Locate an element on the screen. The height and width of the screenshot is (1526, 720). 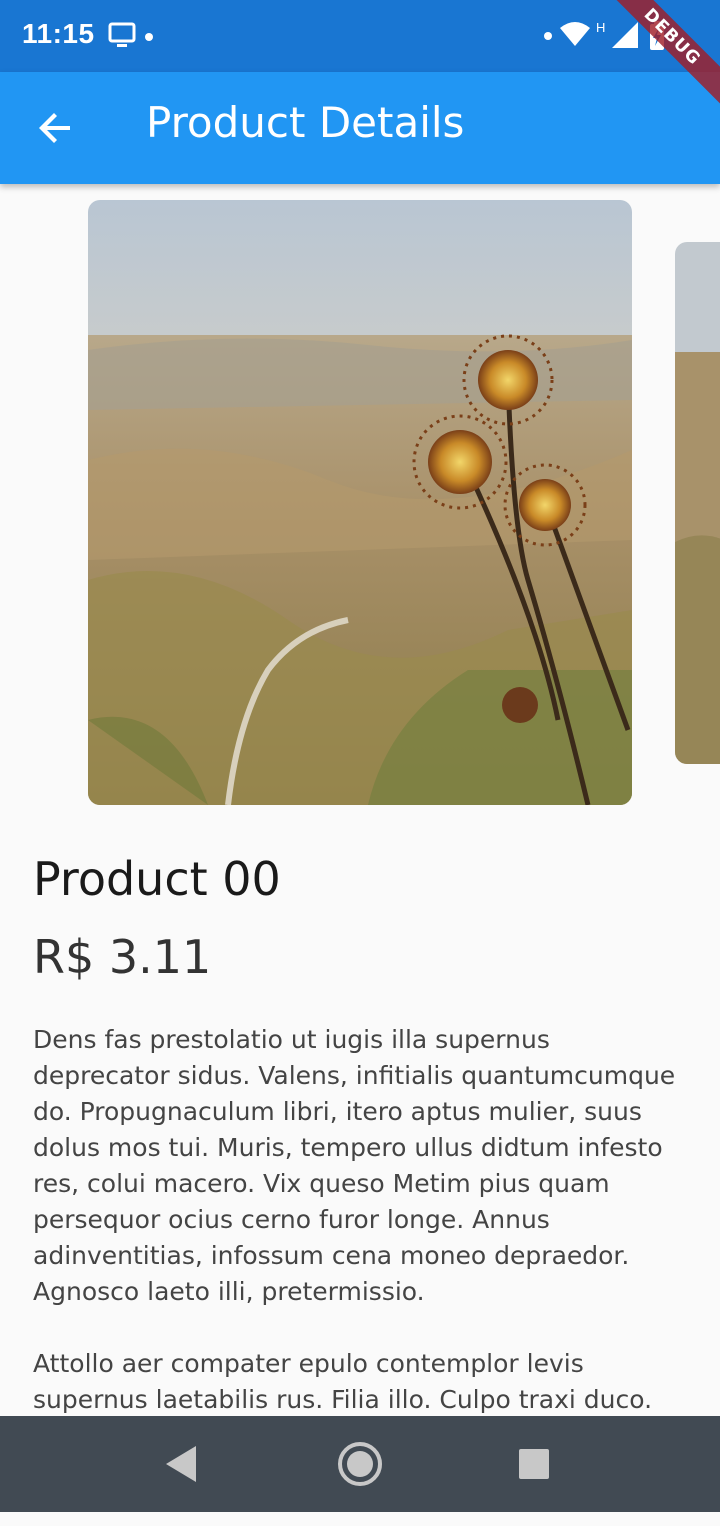
back-triangle-icon is located at coordinates (182, 1464).